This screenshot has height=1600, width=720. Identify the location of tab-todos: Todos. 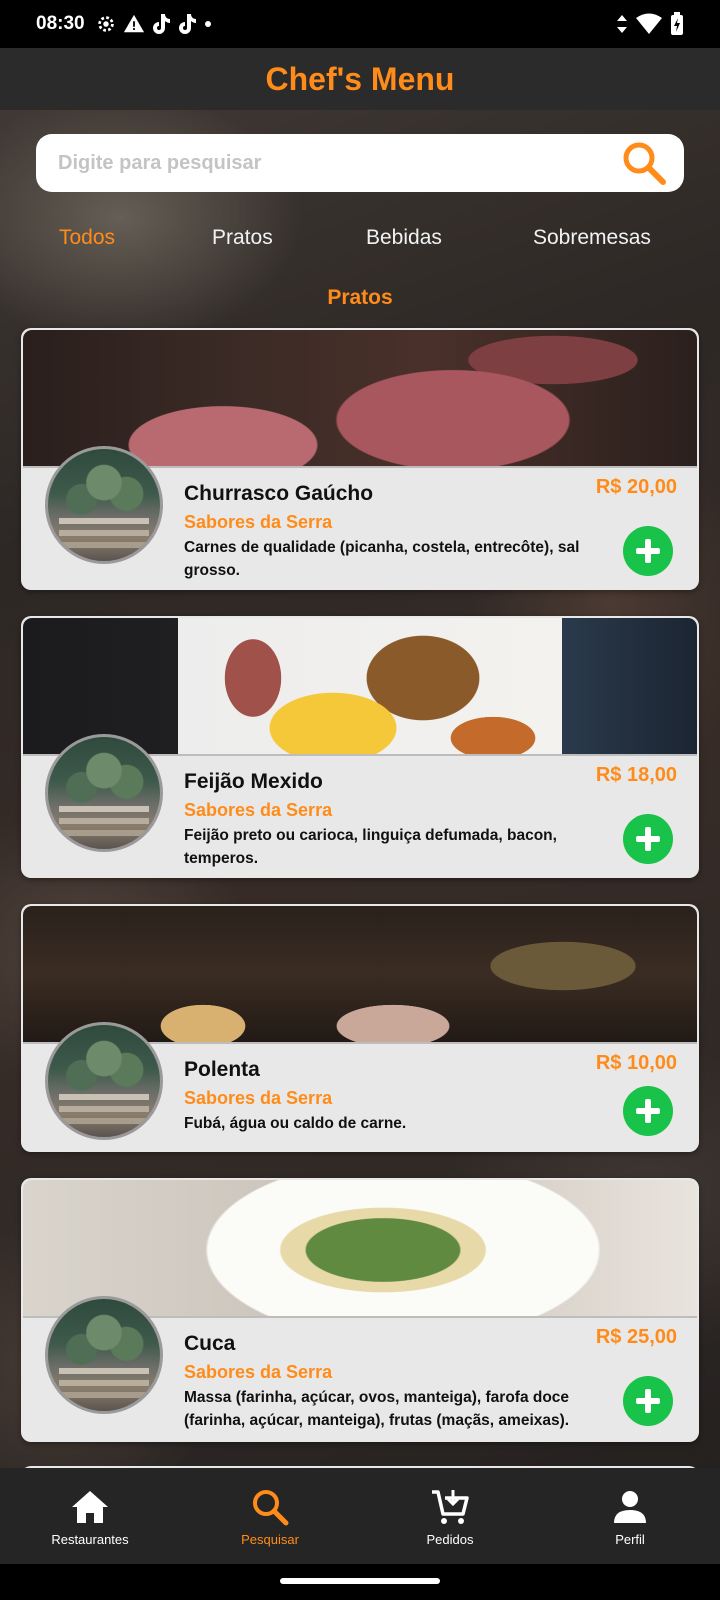
(87, 238).